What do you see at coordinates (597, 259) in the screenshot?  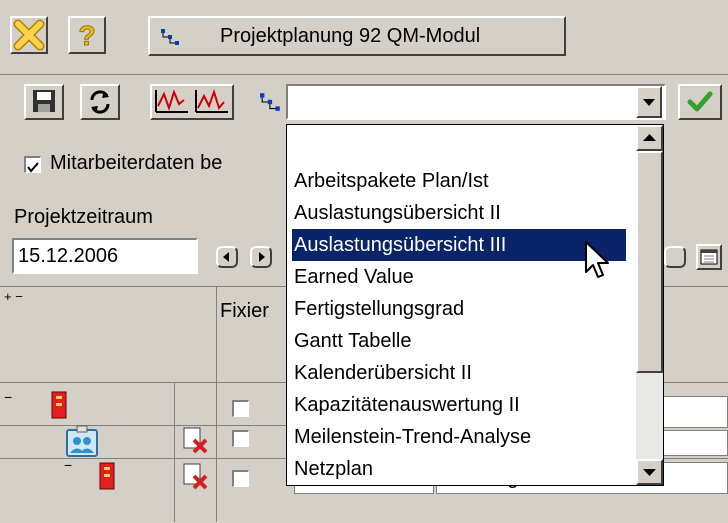 I see `mouse-cursor-icon` at bounding box center [597, 259].